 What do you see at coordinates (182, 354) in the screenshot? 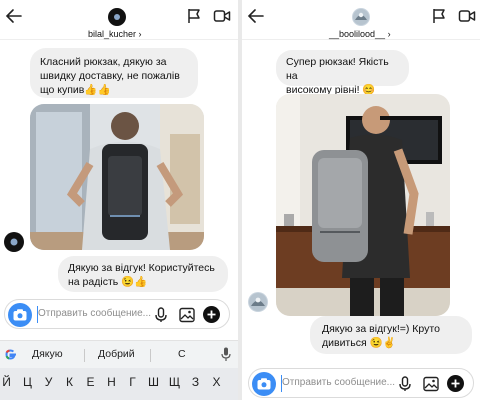
I see `suggestion-3: С` at bounding box center [182, 354].